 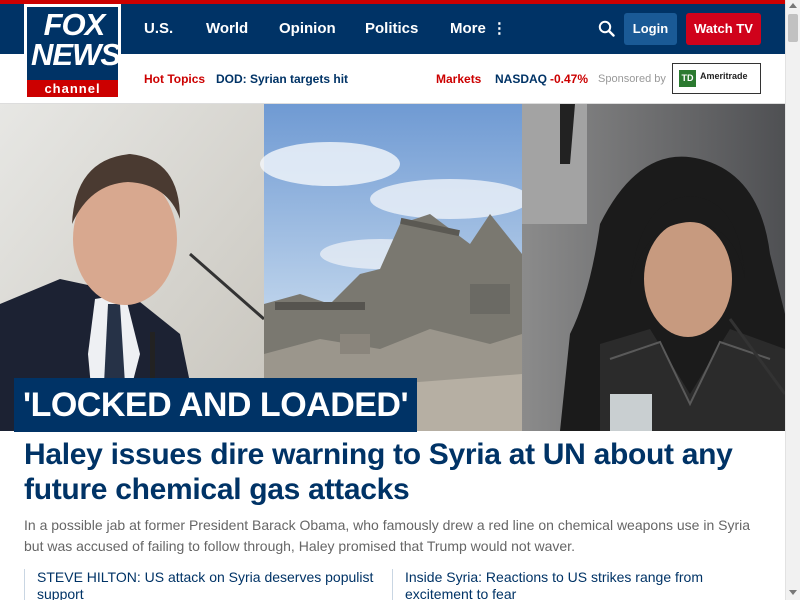 What do you see at coordinates (793, 28) in the screenshot?
I see `scroll-thumb` at bounding box center [793, 28].